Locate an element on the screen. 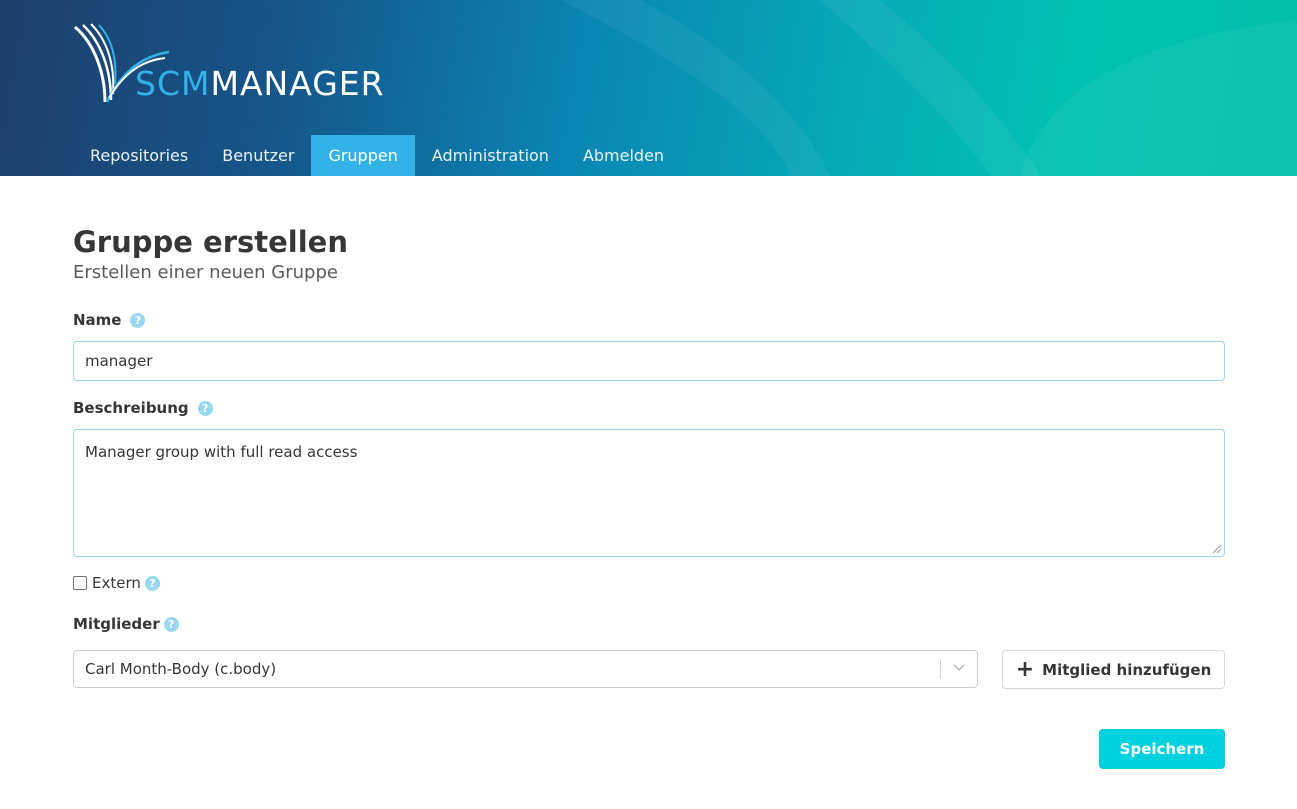 Image resolution: width=1297 pixels, height=809 pixels. description-label-row: Beschreibung ? is located at coordinates (143, 408).